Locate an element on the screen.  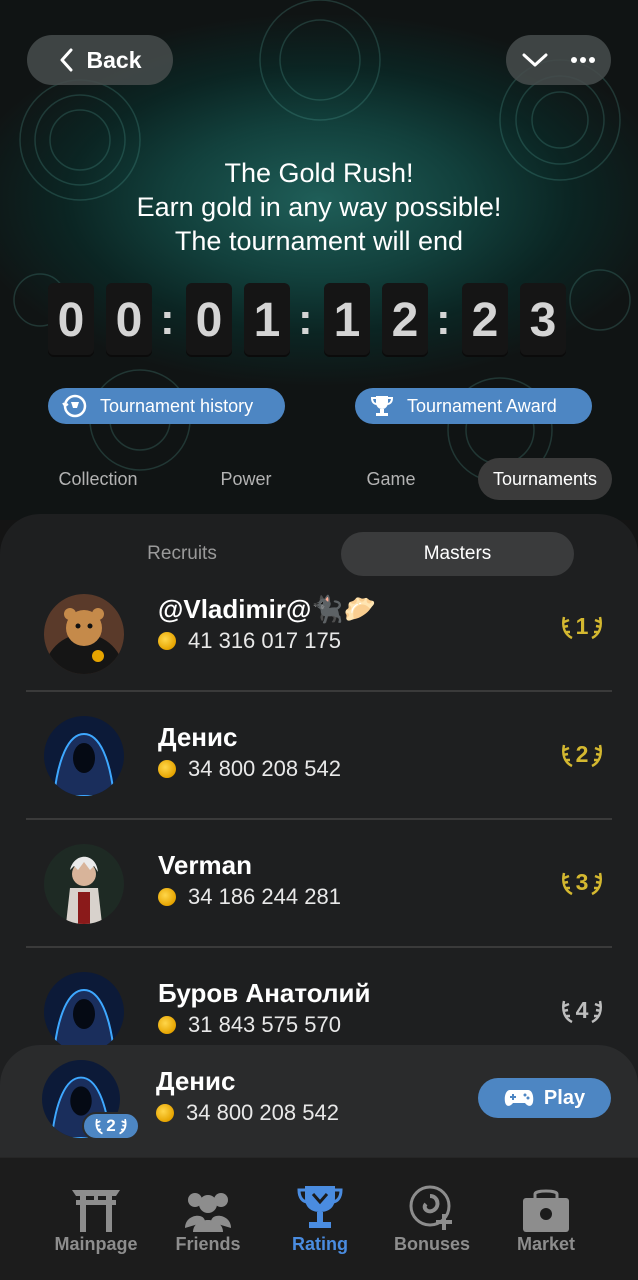
league-tabs: Recruits Masters is located at coordinates (319, 554).